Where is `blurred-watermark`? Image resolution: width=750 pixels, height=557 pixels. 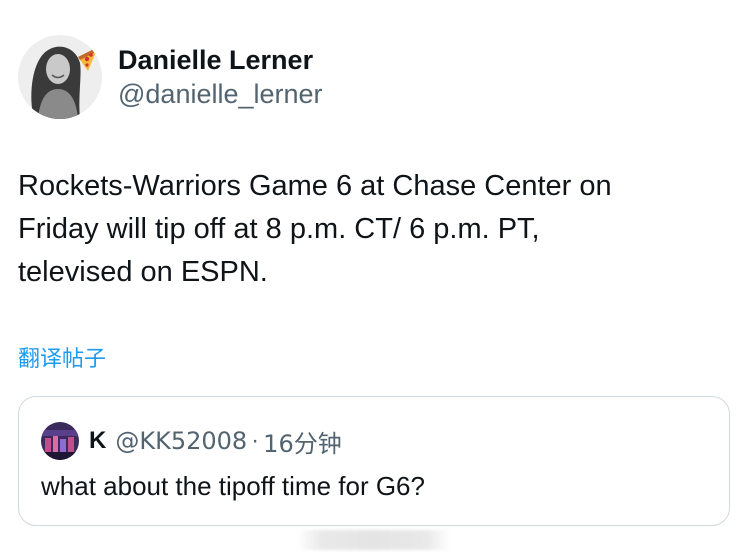
blurred-watermark is located at coordinates (374, 540).